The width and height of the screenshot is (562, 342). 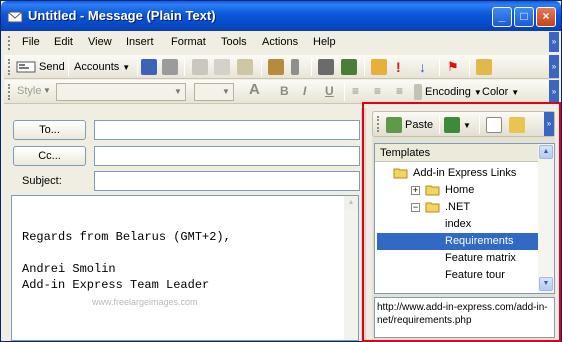 I want to click on paste-icon, so click(x=394, y=125).